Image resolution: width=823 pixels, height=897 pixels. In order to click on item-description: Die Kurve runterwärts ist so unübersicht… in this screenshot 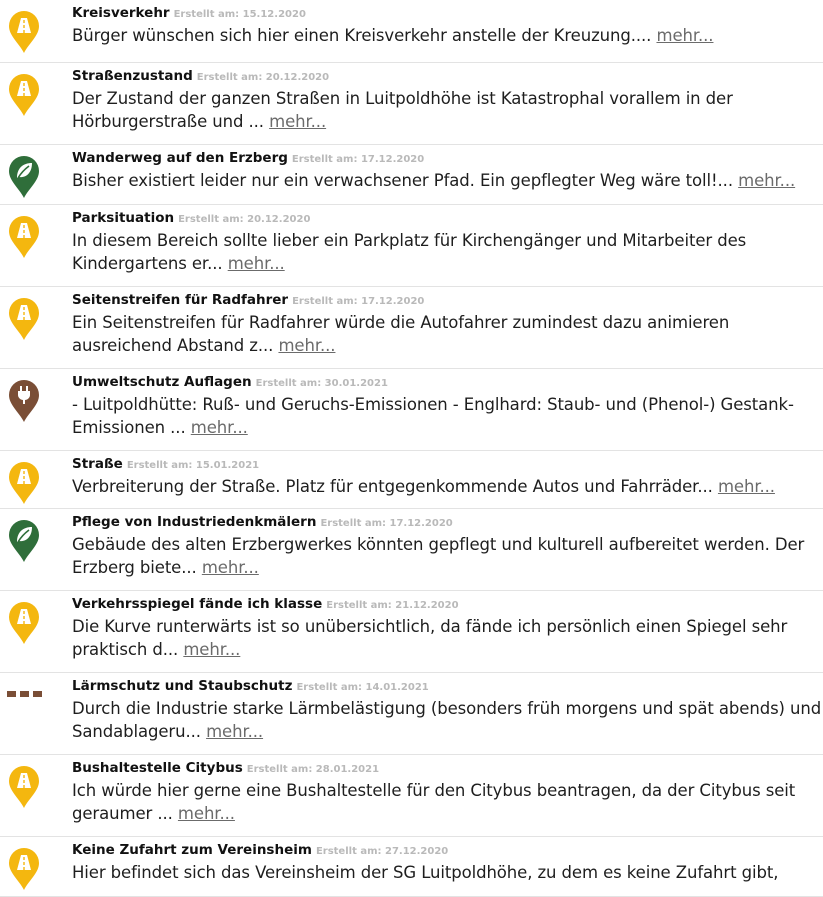, I will do `click(430, 638)`.